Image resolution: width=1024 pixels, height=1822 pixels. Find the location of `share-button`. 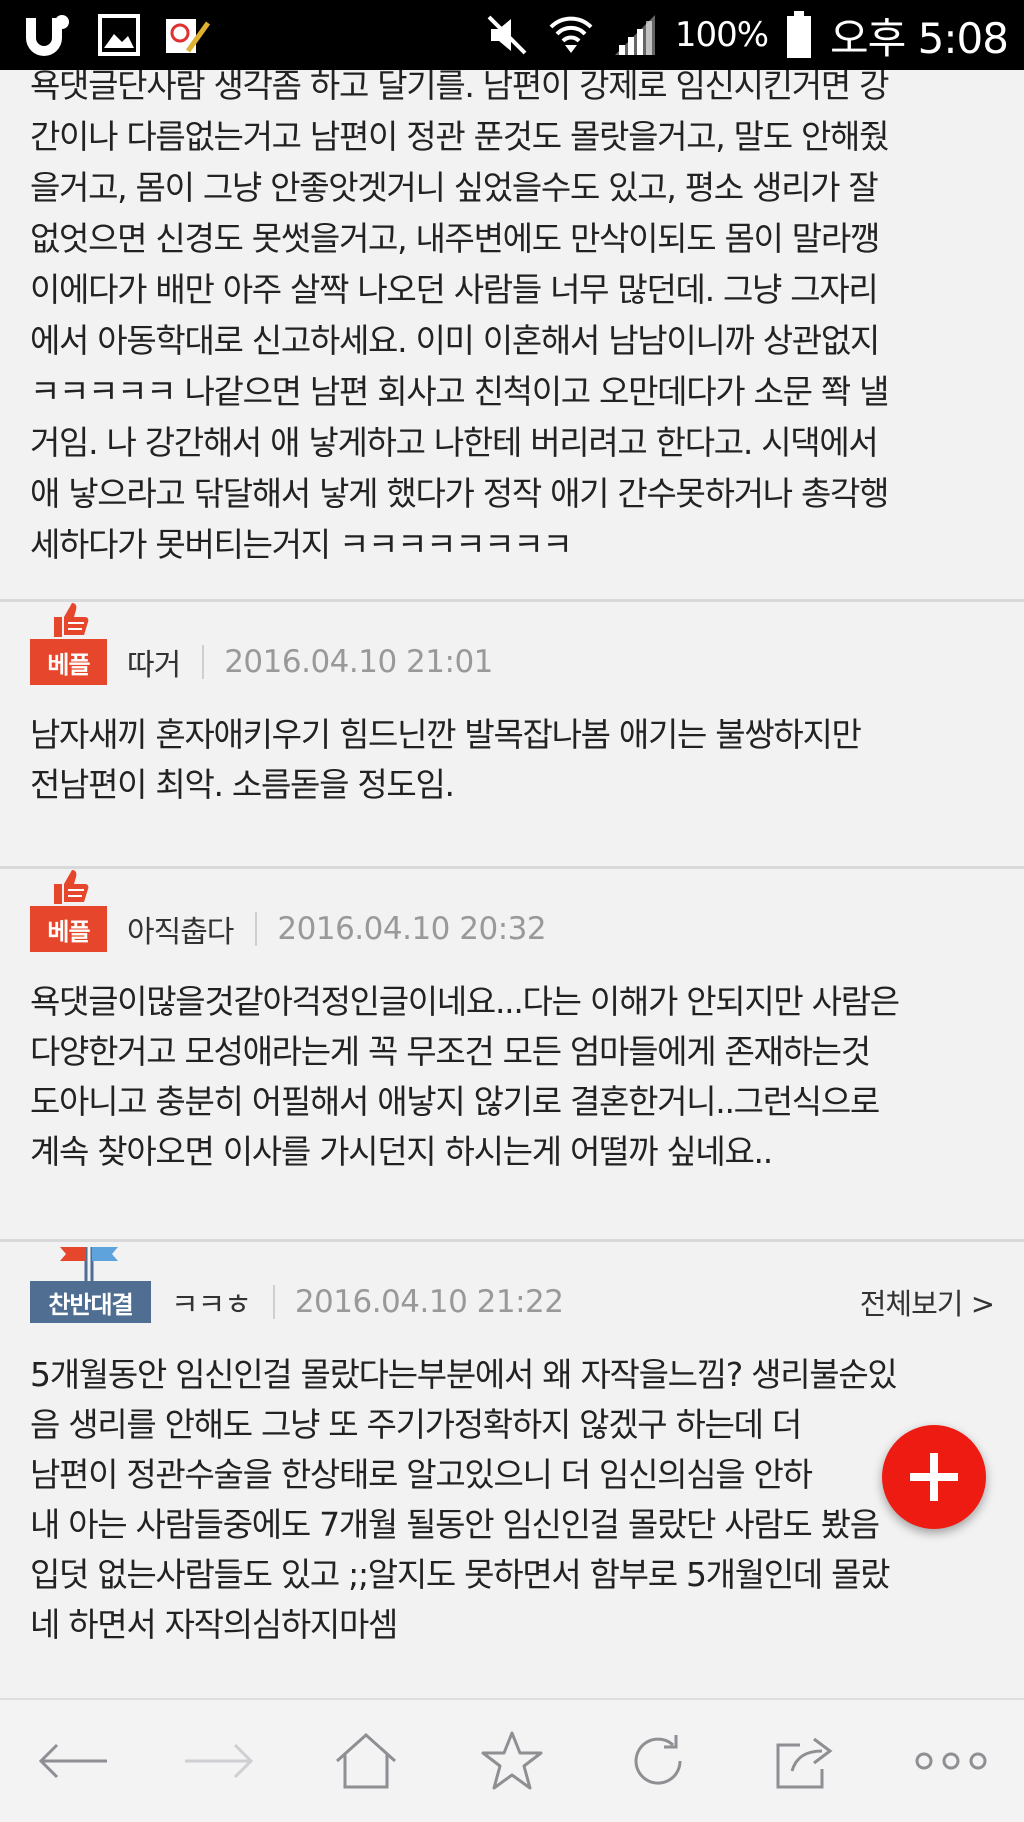

share-button is located at coordinates (805, 1761).